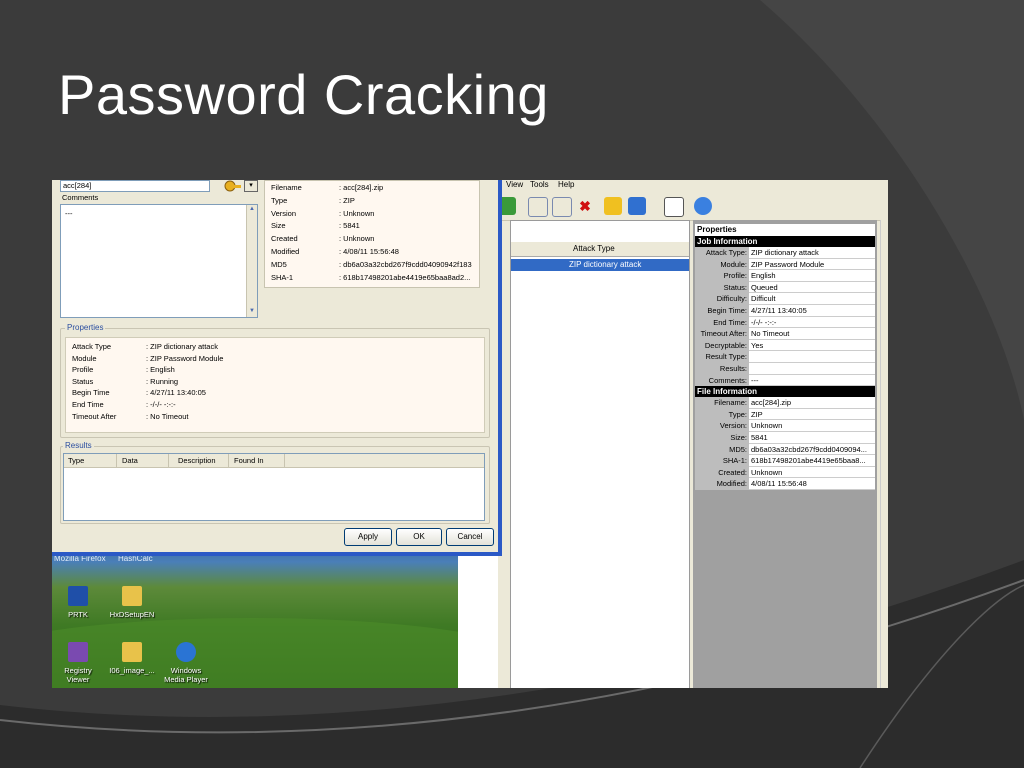  I want to click on help-icon, so click(703, 206).